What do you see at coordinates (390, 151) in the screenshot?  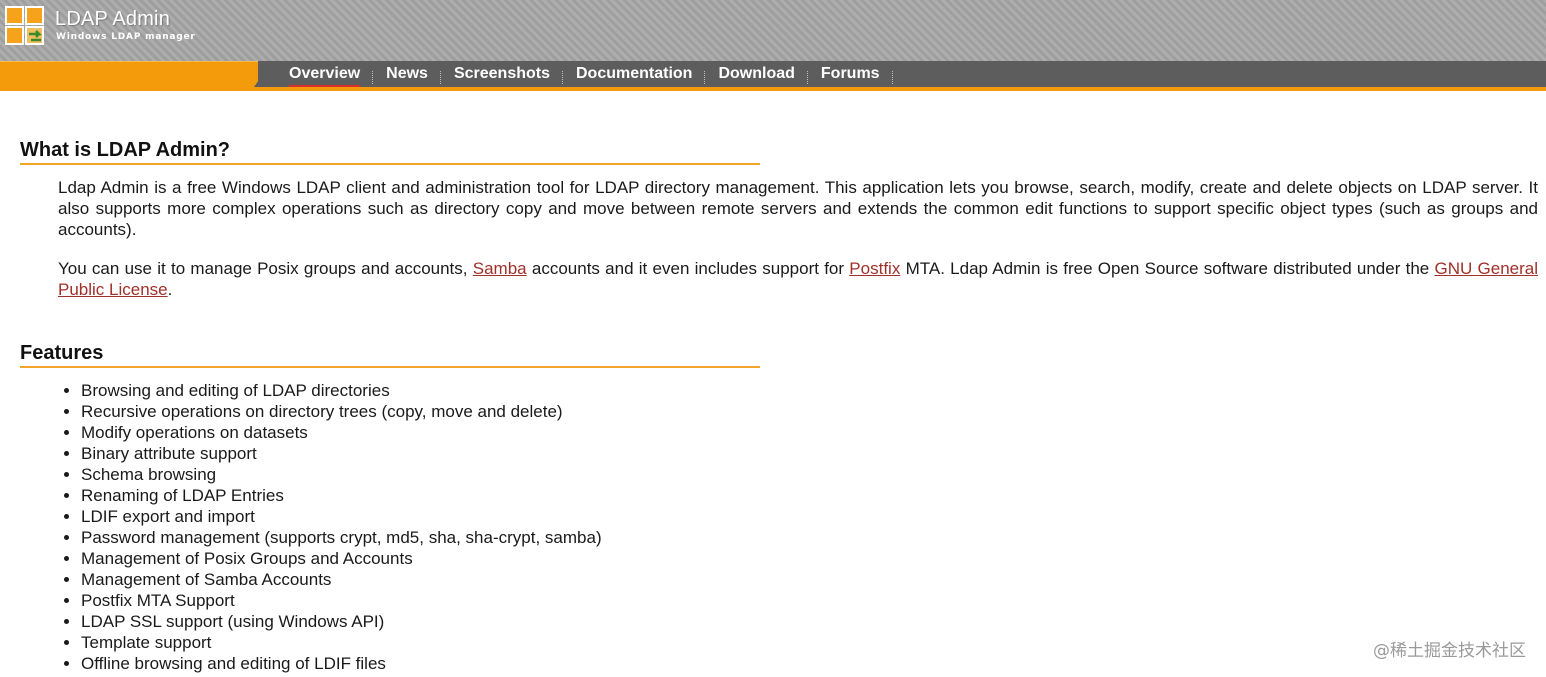 I see `intro-heading: What is LDAP Admin?` at bounding box center [390, 151].